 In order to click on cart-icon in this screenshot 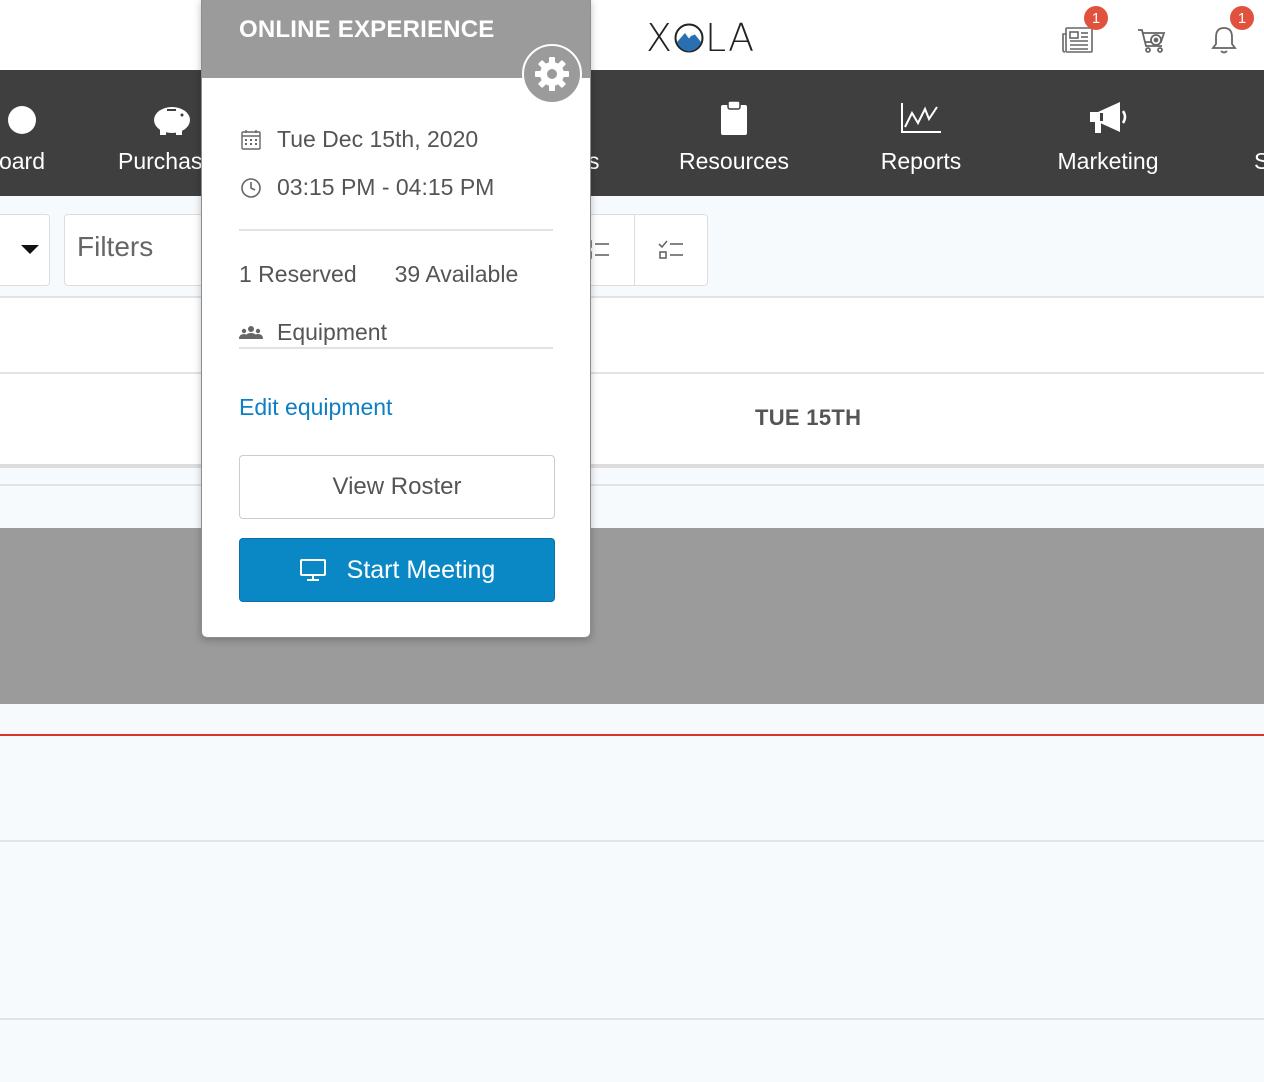, I will do `click(1152, 41)`.